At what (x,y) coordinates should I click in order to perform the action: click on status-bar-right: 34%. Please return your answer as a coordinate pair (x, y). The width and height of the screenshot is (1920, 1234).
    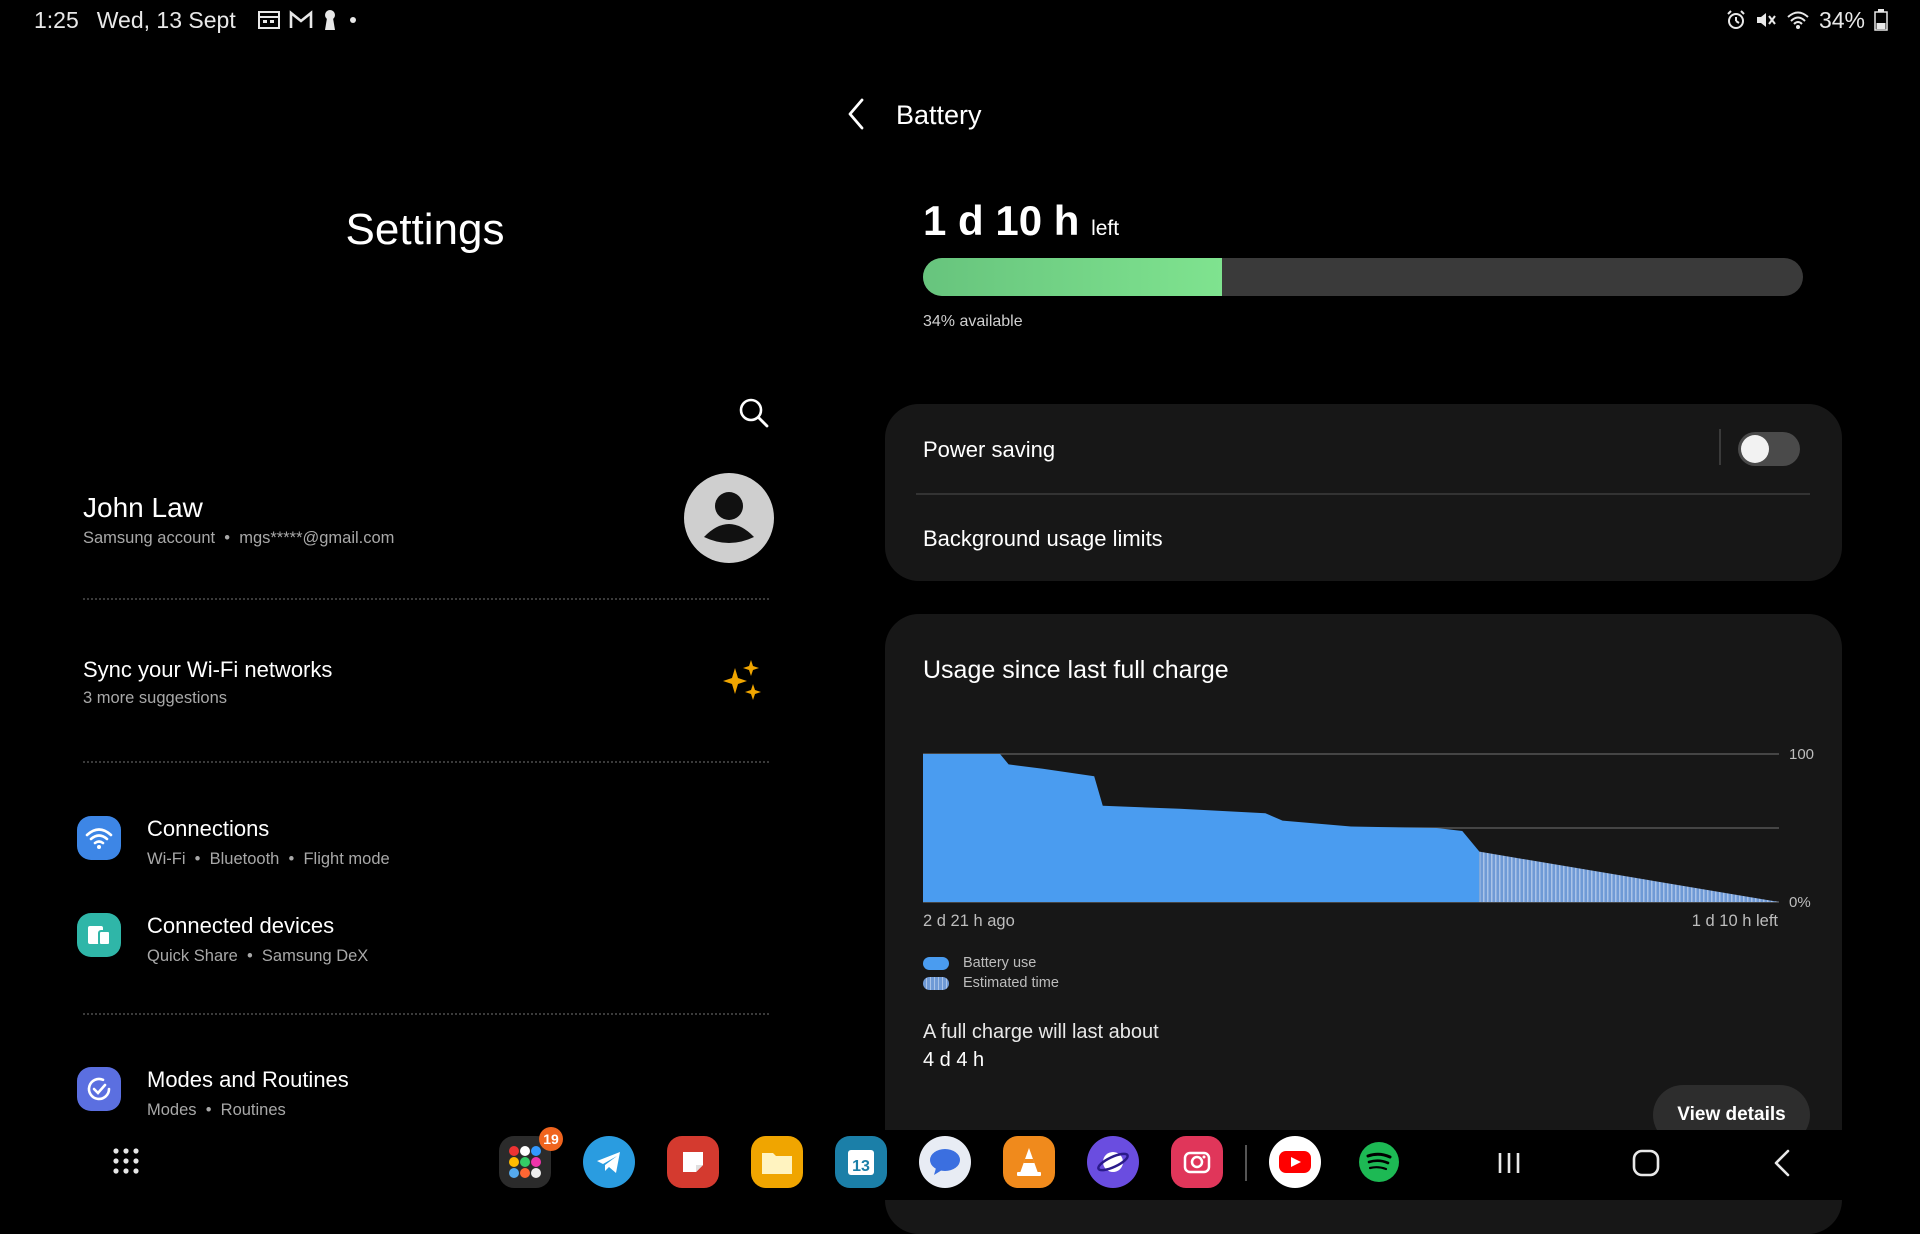
    Looking at the image, I should click on (1807, 19).